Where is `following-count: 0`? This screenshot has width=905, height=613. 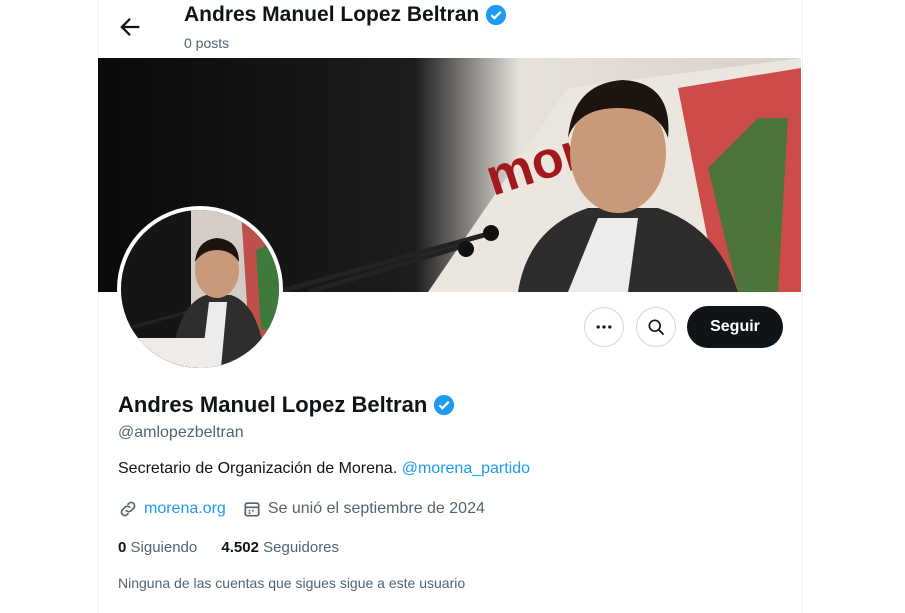 following-count: 0 is located at coordinates (122, 547).